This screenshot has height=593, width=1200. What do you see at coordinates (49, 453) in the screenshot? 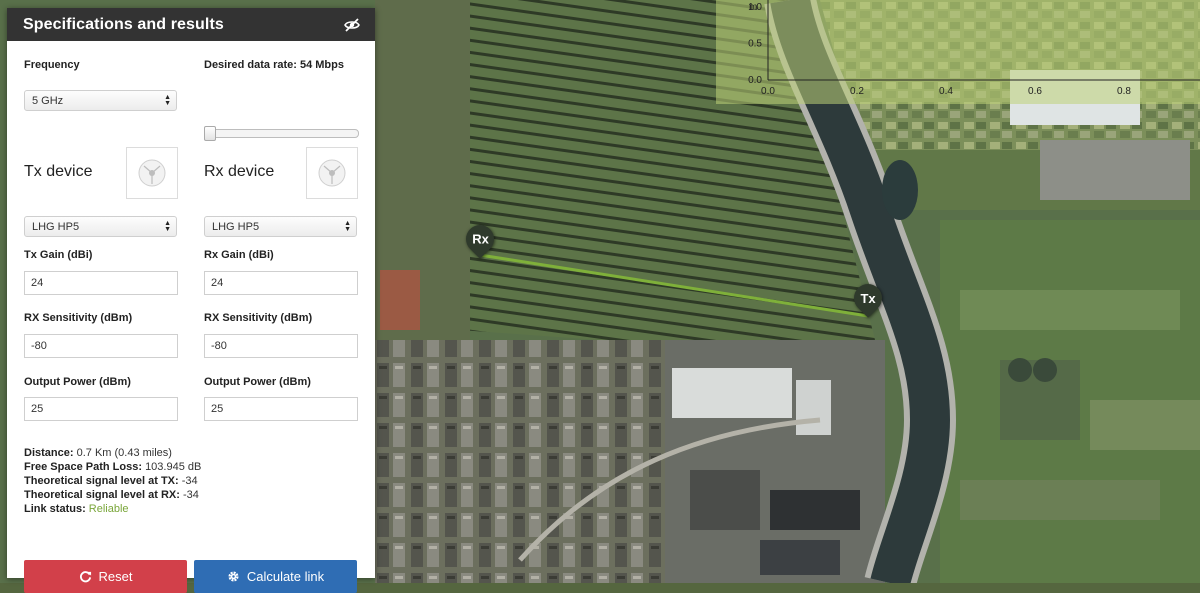
I see `distance-label: Distance:` at bounding box center [49, 453].